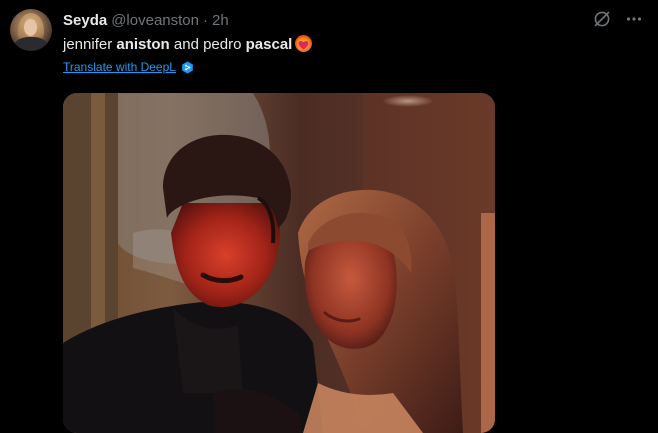 Image resolution: width=658 pixels, height=433 pixels. I want to click on tweet-text-bold: aniston, so click(143, 44).